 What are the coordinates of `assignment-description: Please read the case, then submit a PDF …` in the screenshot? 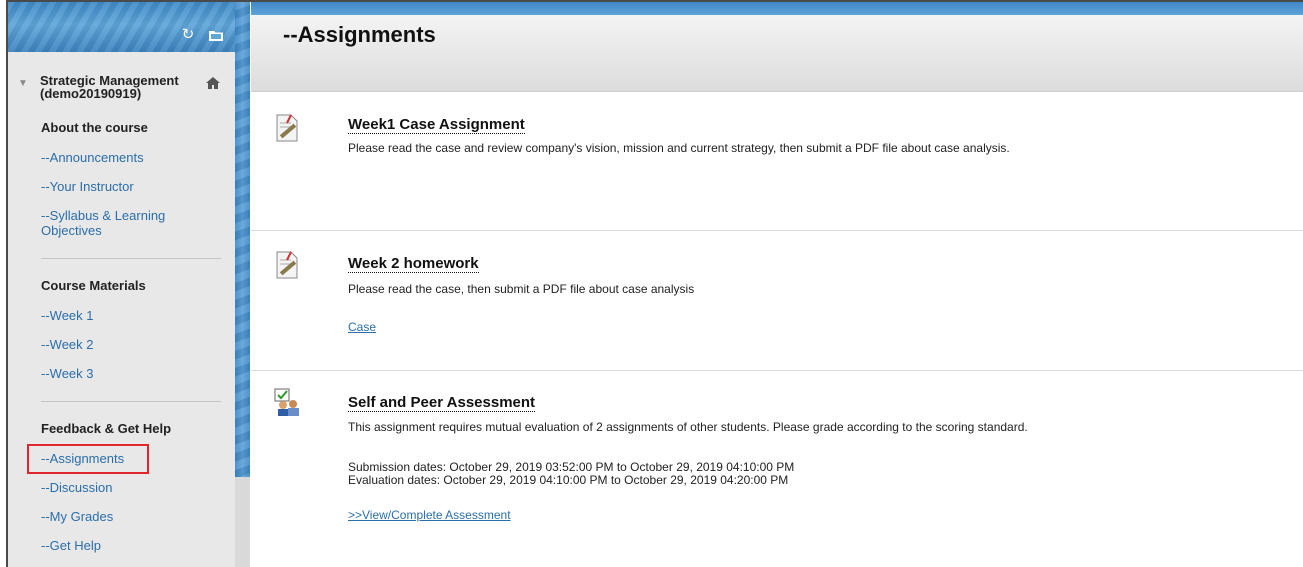 It's located at (521, 289).